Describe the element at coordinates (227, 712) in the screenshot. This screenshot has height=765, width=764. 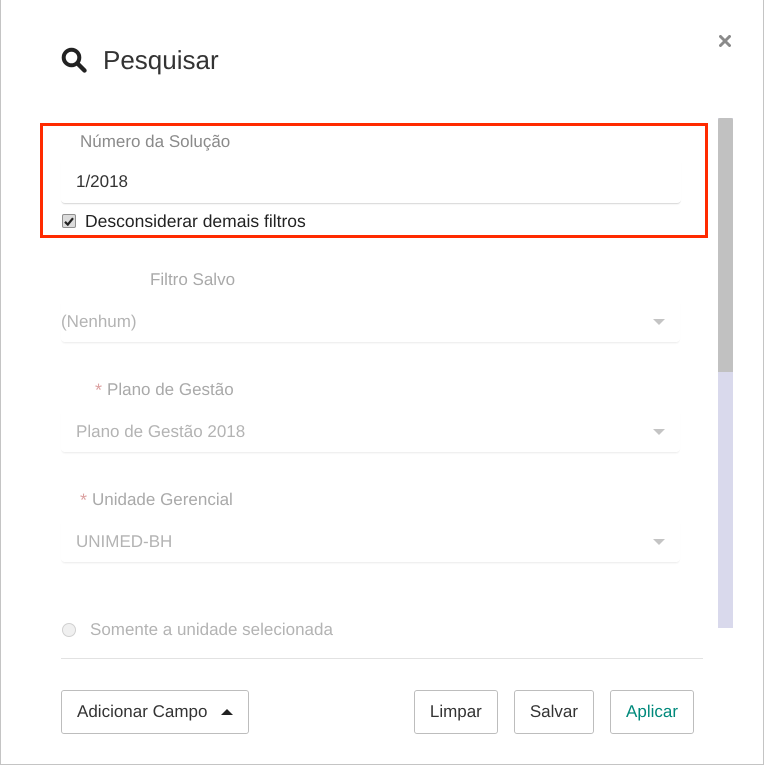
I see `caret-up-icon` at that location.